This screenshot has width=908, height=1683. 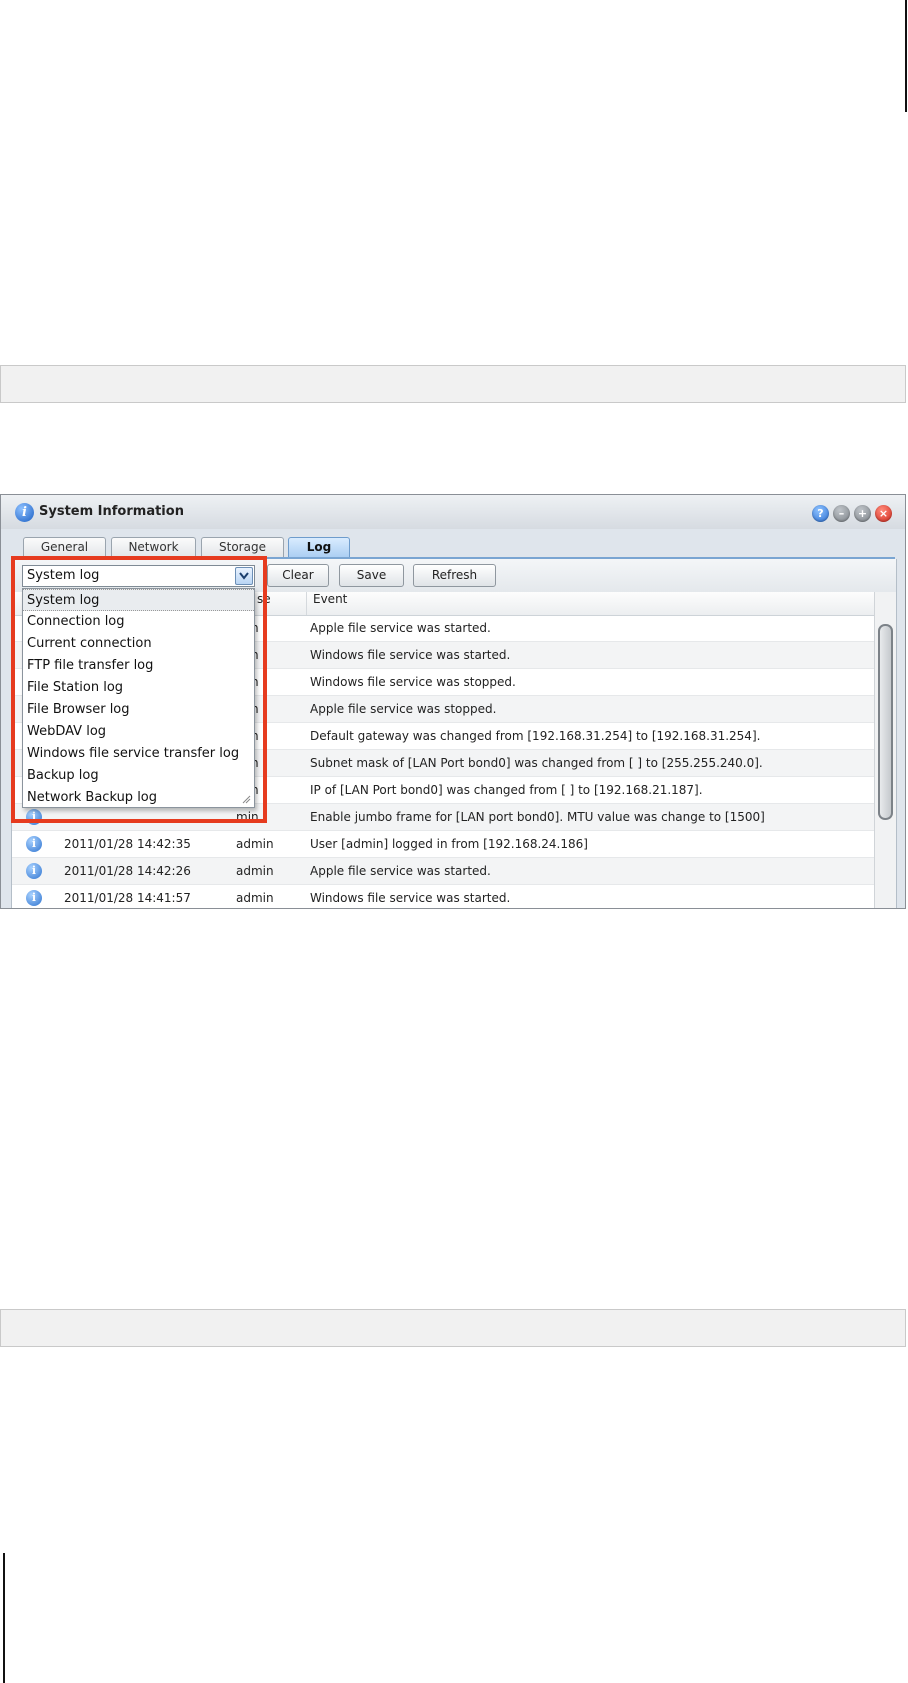 I want to click on tab-network: Network, so click(x=153, y=547).